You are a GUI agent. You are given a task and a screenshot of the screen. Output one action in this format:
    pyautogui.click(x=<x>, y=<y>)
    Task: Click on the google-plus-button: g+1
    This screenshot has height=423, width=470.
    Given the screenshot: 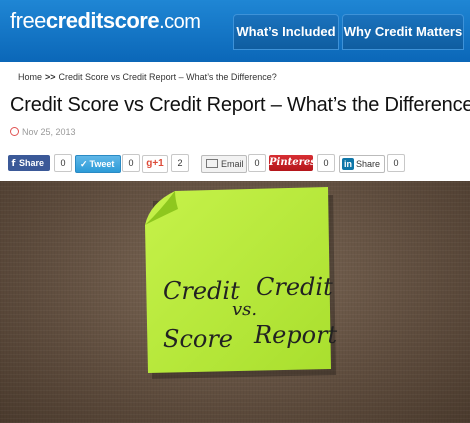 What is the action you would take?
    pyautogui.click(x=155, y=164)
    